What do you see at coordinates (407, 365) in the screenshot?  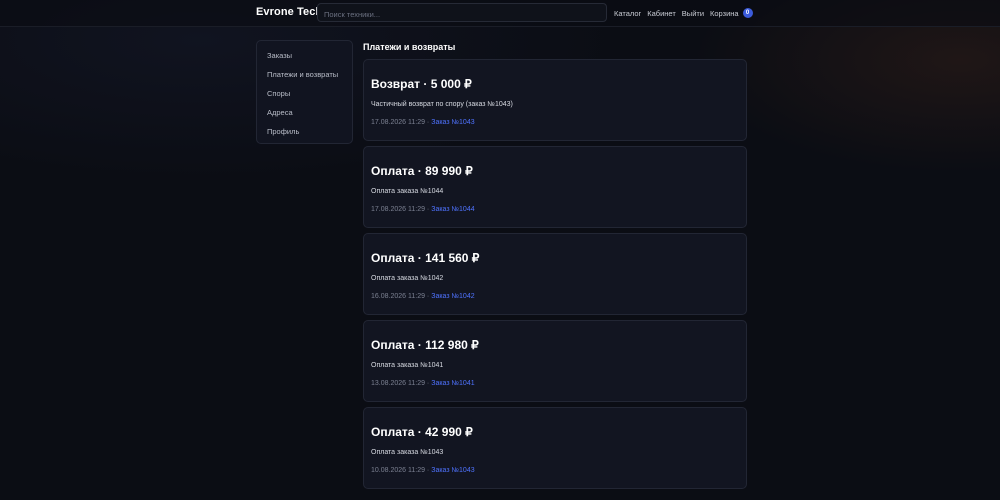 I see `transaction-description: Оплата заказа №1041` at bounding box center [407, 365].